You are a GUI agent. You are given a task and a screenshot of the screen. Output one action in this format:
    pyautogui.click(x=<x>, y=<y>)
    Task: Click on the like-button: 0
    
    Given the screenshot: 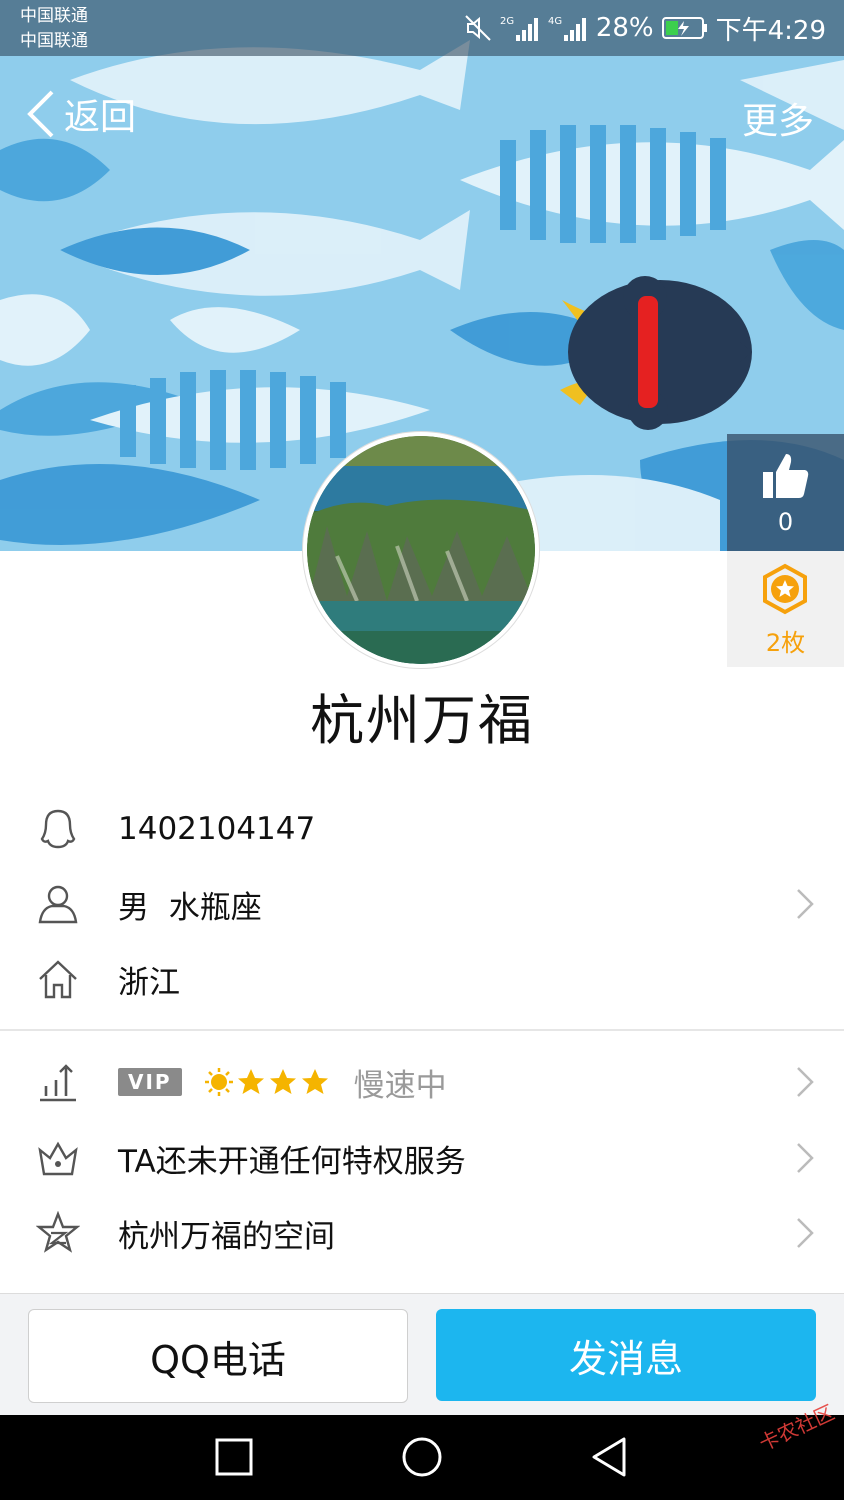 What is the action you would take?
    pyautogui.click(x=785, y=492)
    